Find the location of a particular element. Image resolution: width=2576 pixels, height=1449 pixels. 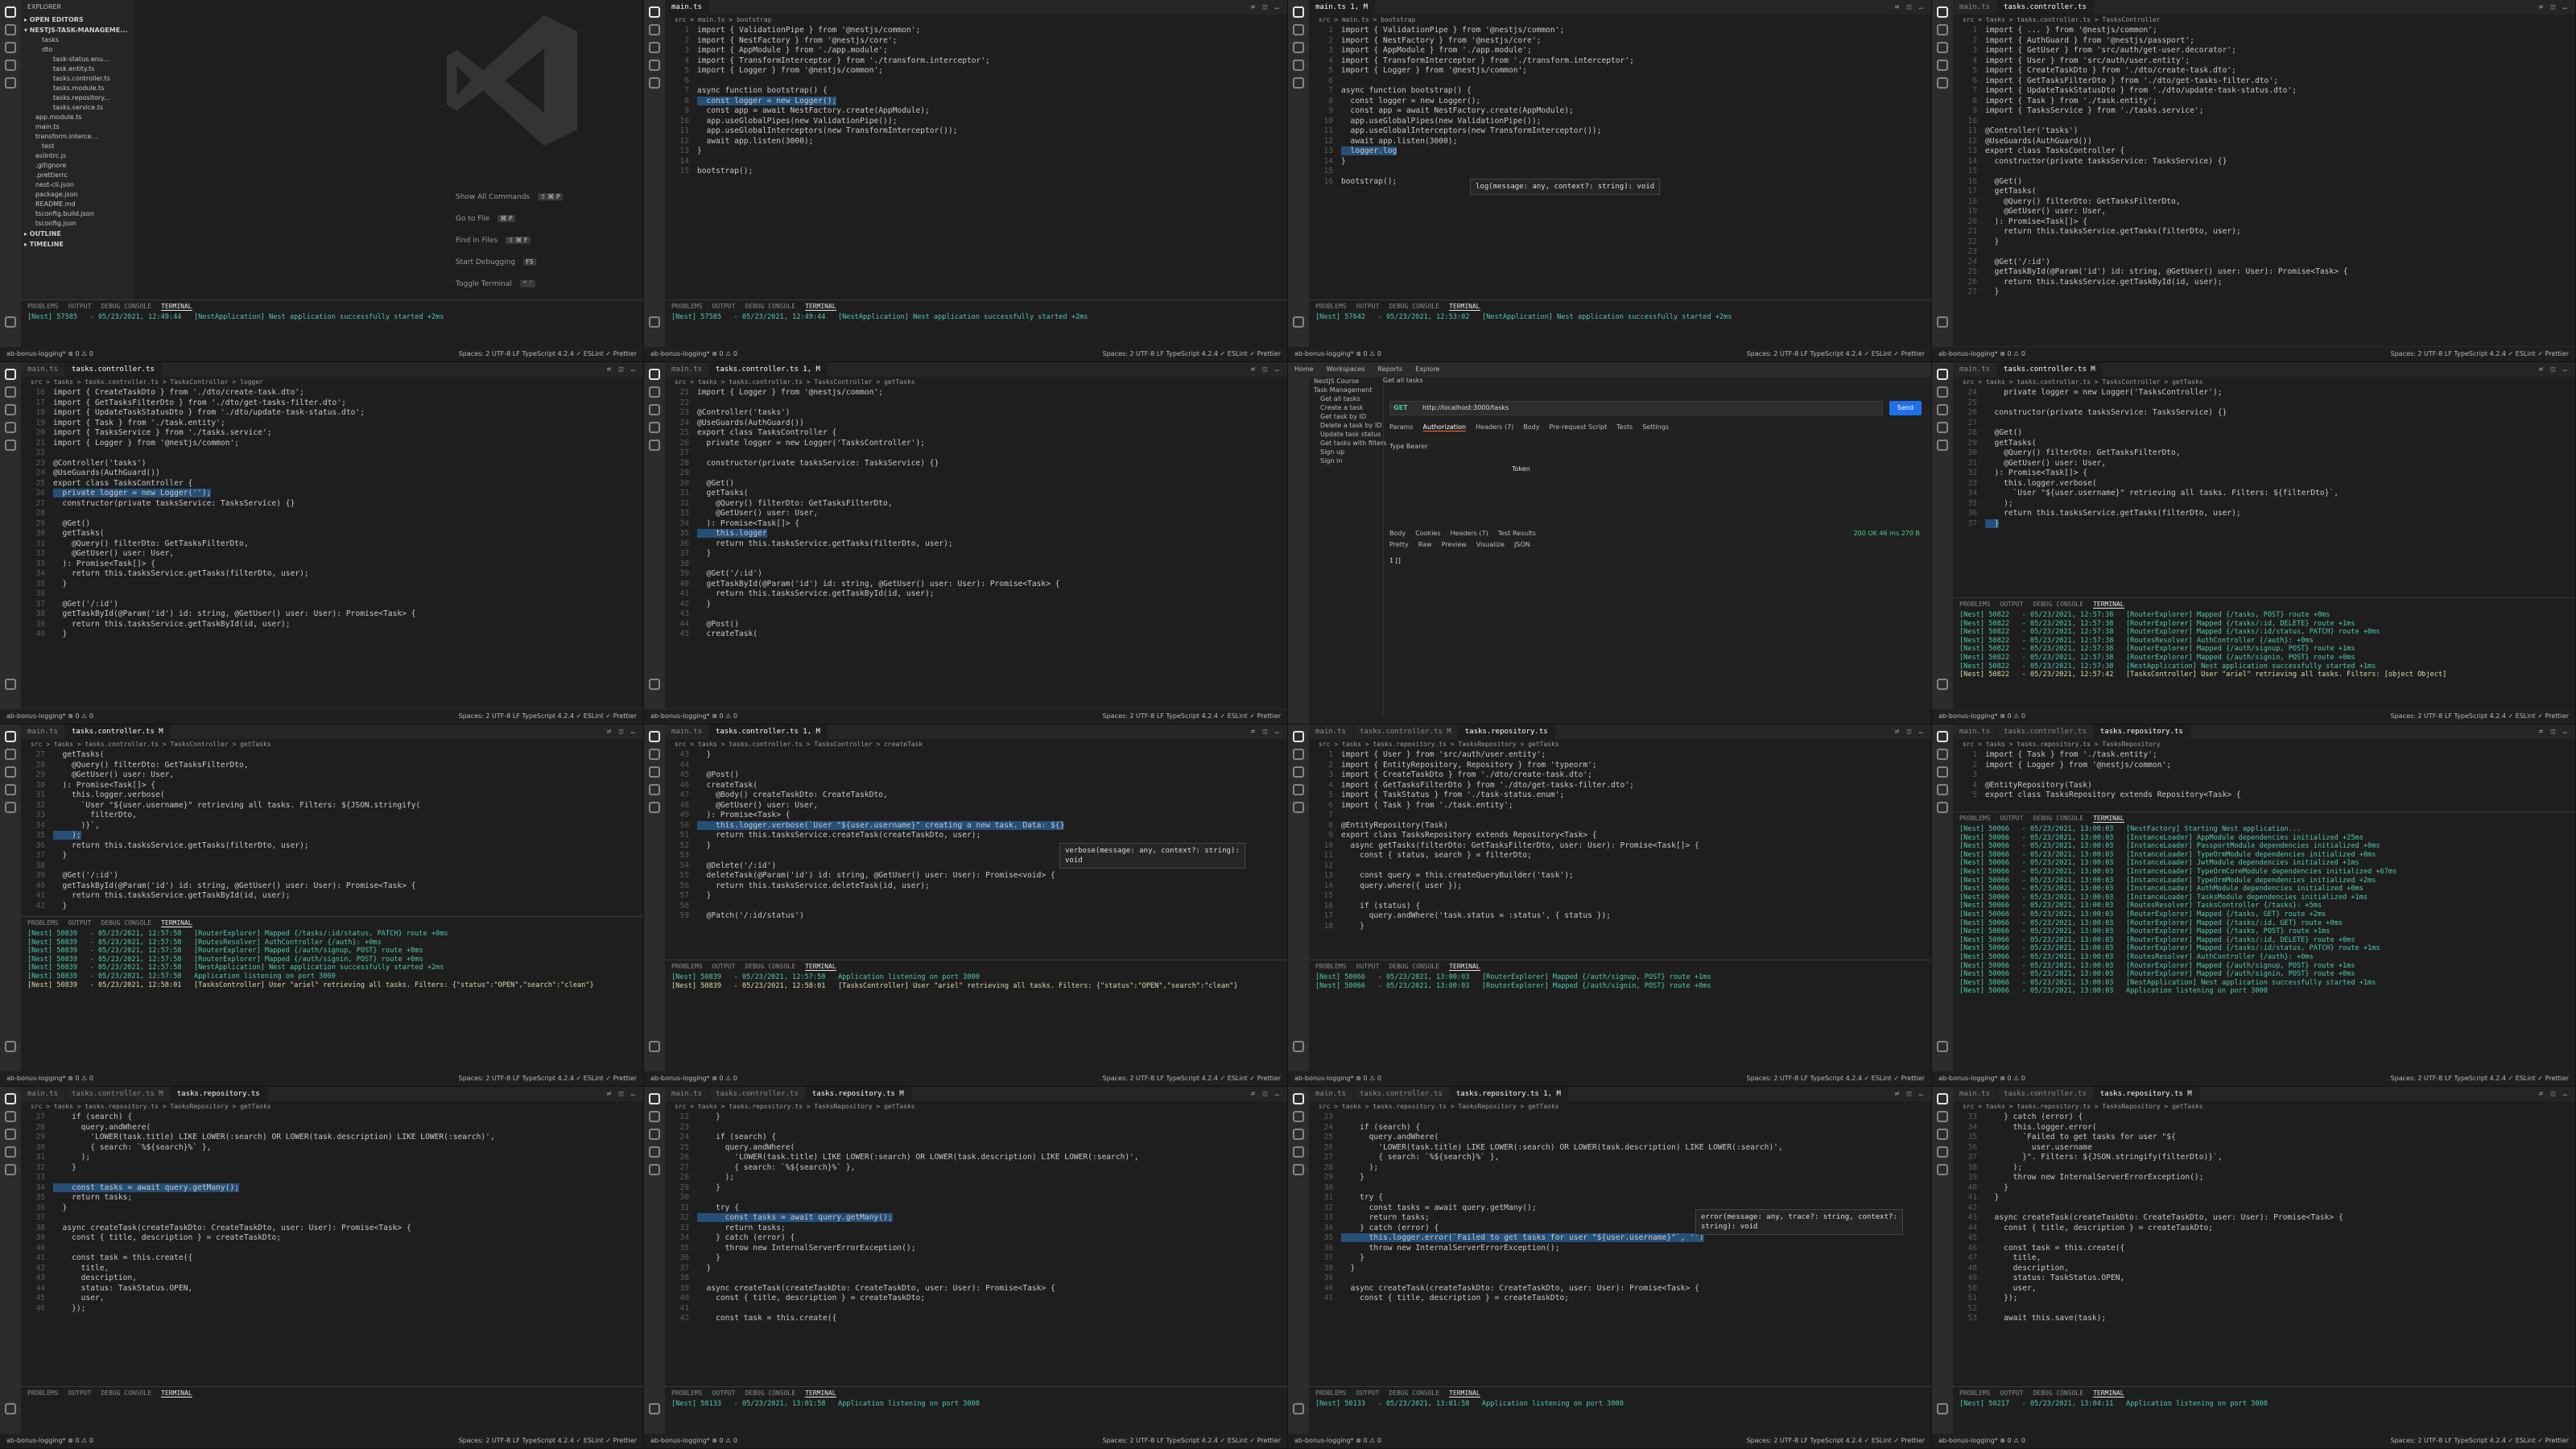

auth-type-value: Bearer is located at coordinates (1417, 446).